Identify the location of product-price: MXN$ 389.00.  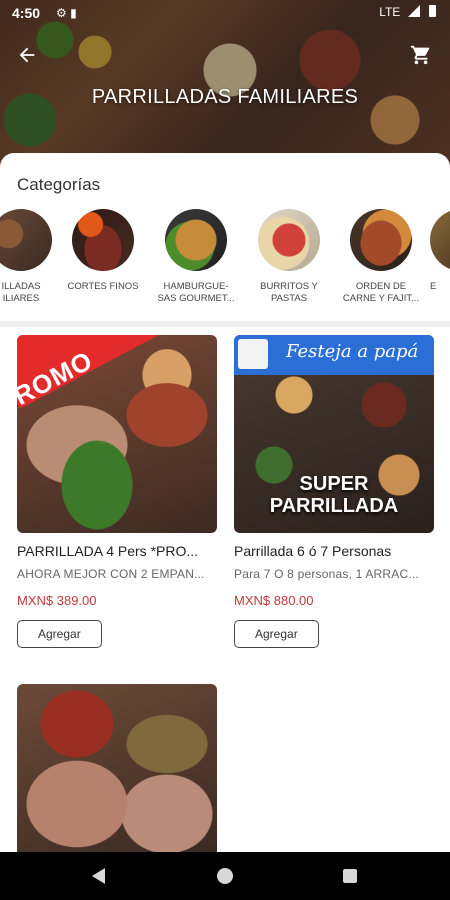
(57, 600).